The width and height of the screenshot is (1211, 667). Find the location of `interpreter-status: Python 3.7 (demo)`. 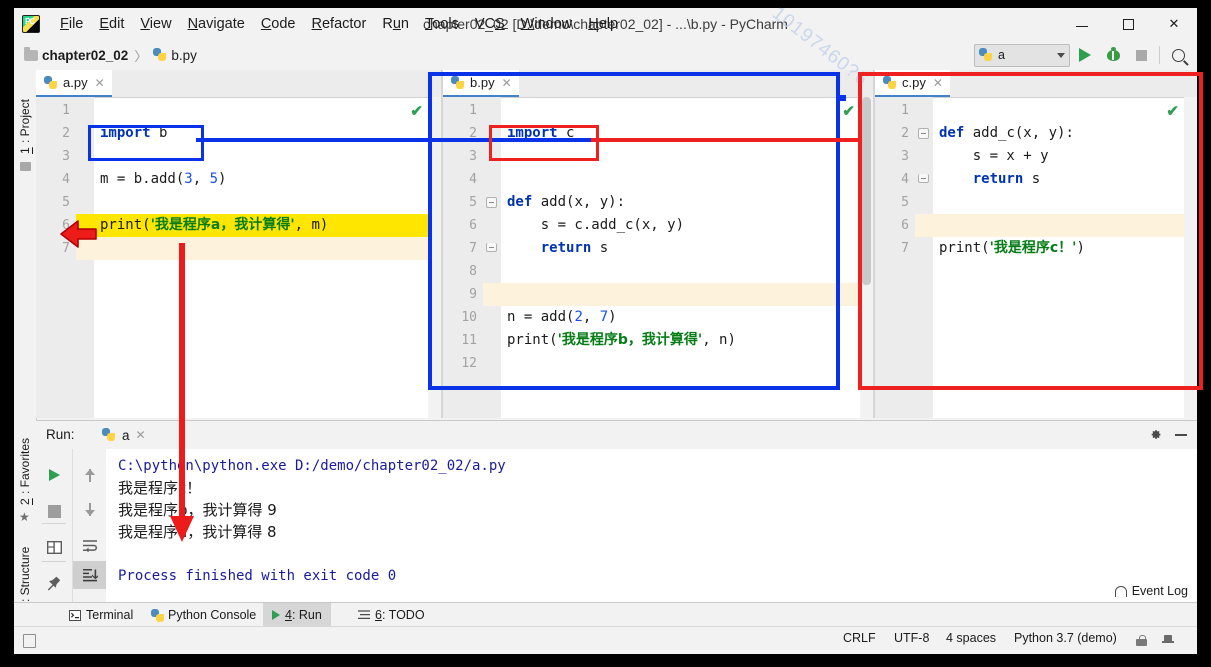

interpreter-status: Python 3.7 (demo) is located at coordinates (1065, 638).